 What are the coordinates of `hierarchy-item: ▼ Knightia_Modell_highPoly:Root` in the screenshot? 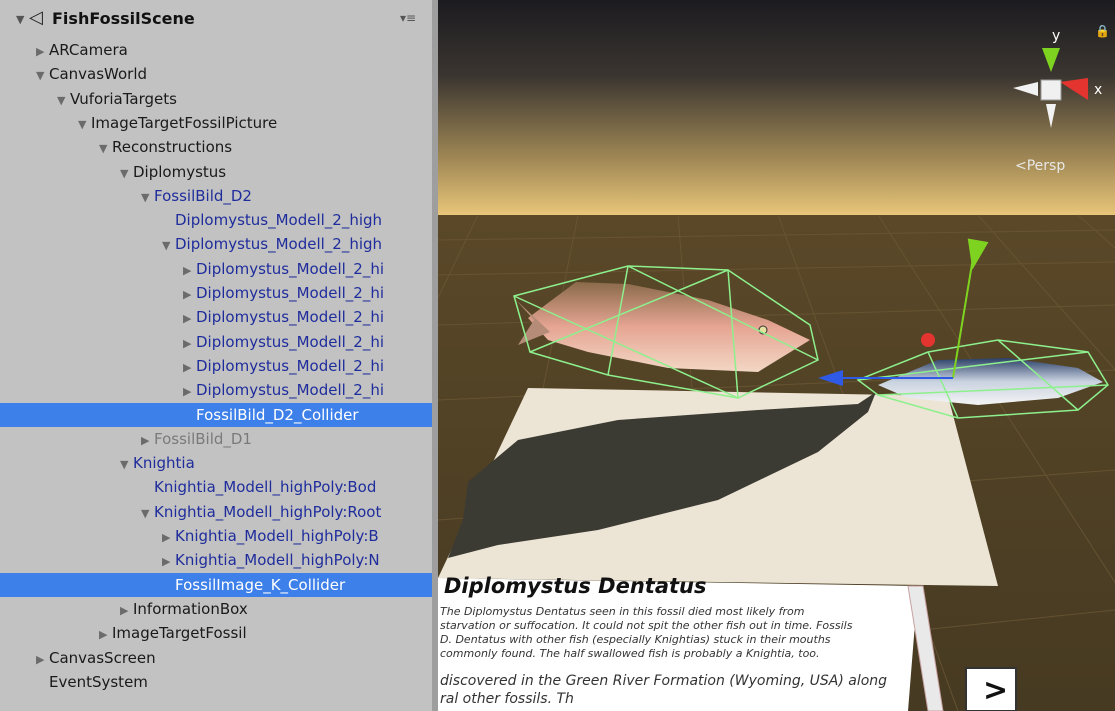 It's located at (216, 512).